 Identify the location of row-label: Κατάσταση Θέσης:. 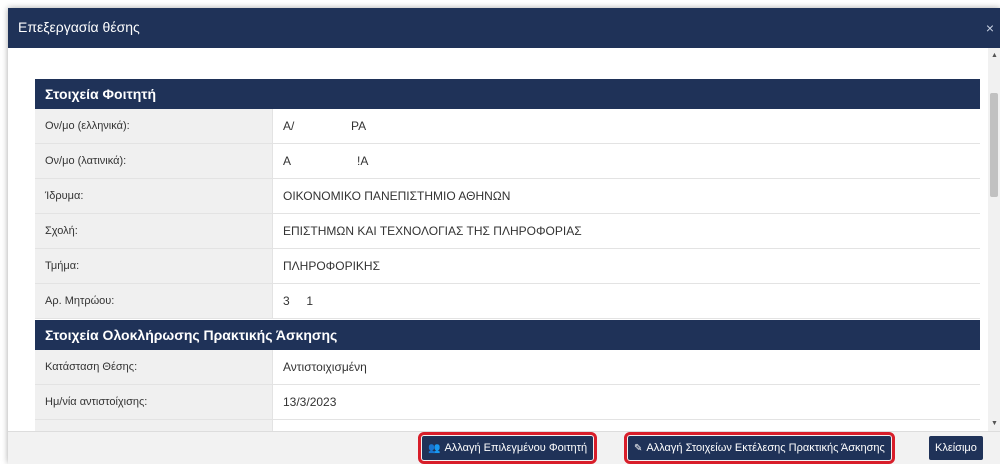
(154, 367).